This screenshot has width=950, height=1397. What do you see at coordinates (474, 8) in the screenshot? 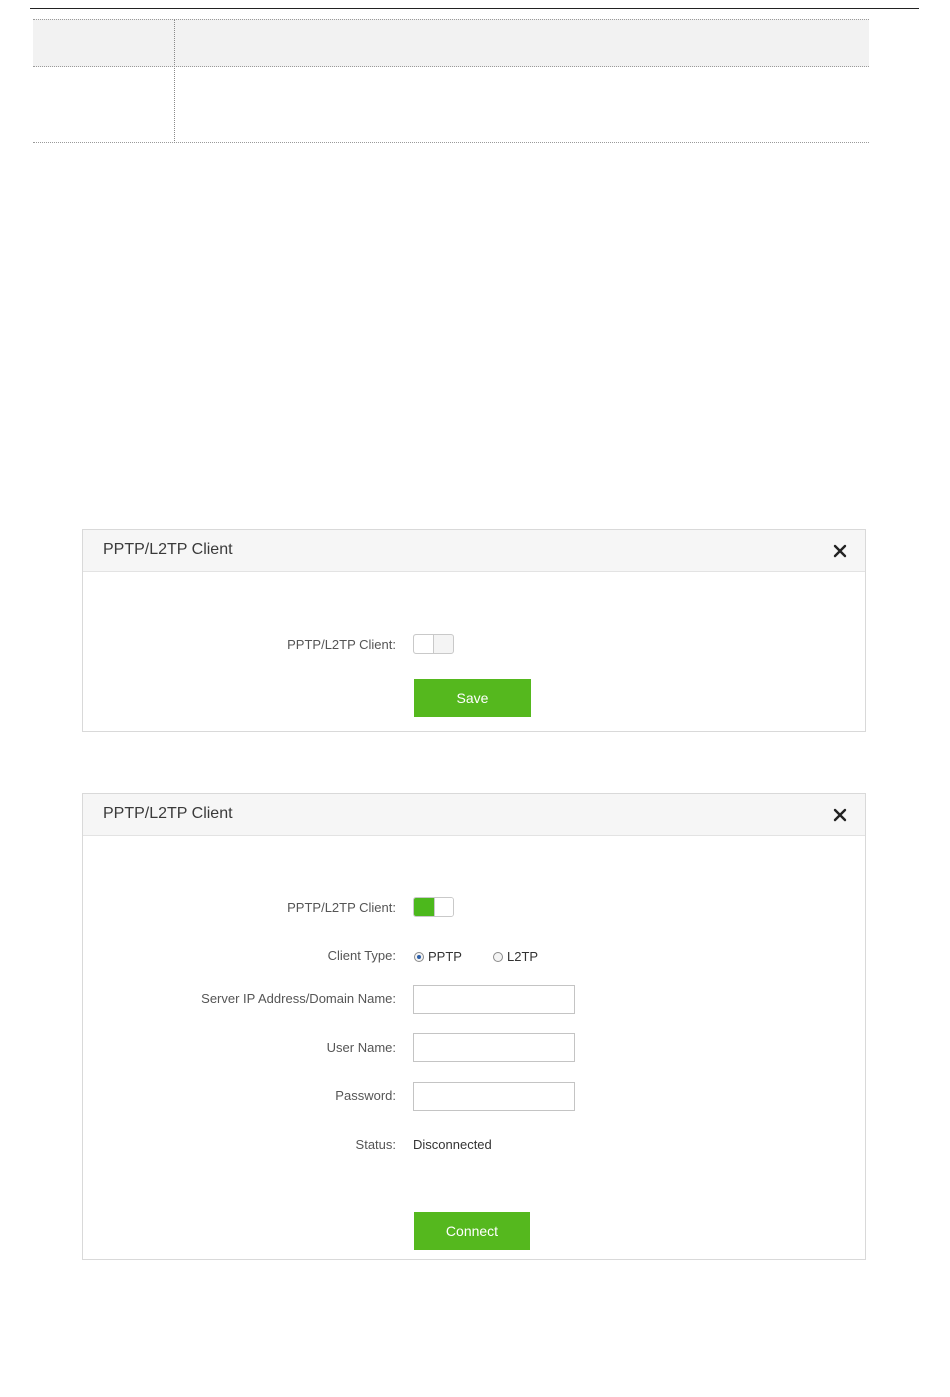
I see `page-top-rule` at bounding box center [474, 8].